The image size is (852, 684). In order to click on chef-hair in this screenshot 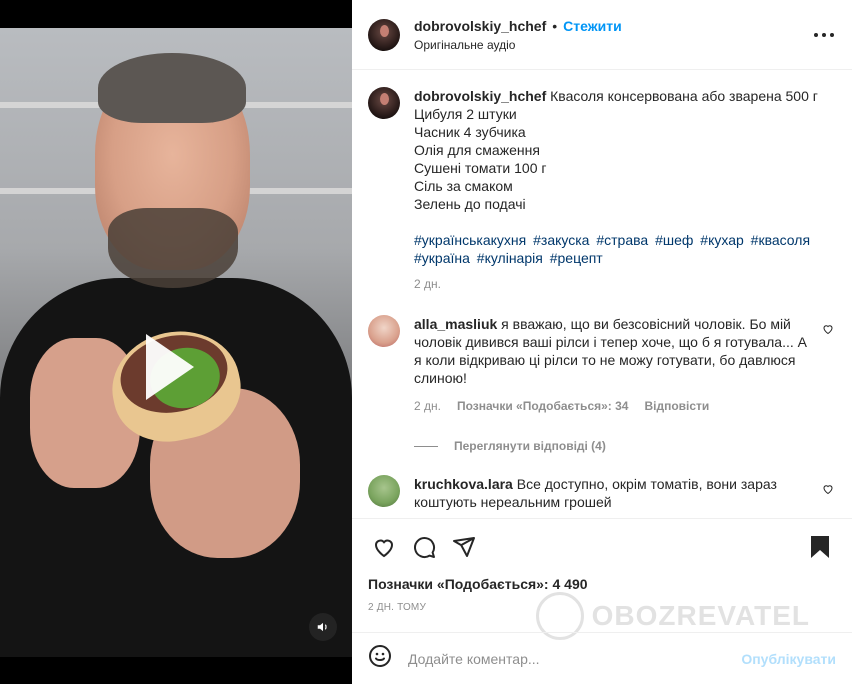, I will do `click(172, 88)`.